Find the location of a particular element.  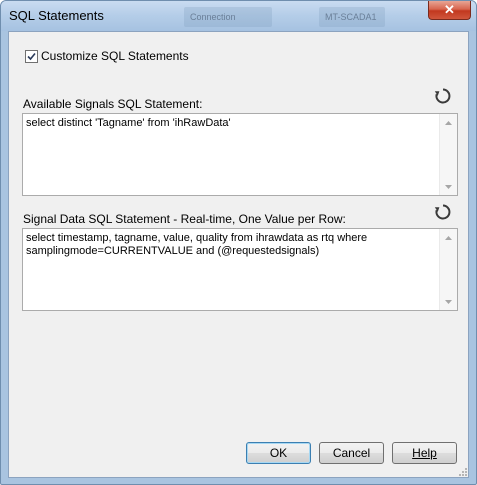

checkmark-icon is located at coordinates (31, 56).